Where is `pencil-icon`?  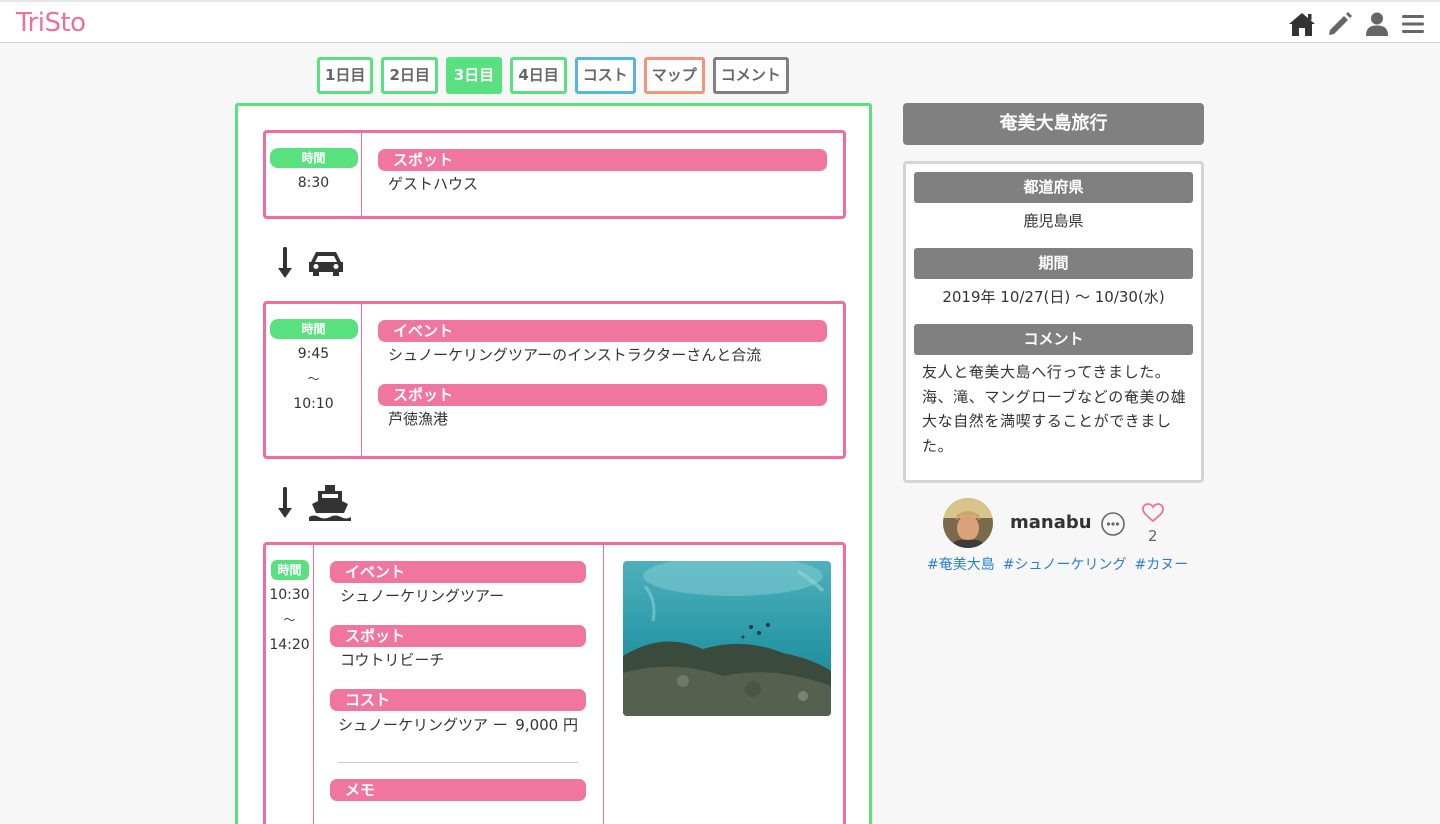 pencil-icon is located at coordinates (1340, 24).